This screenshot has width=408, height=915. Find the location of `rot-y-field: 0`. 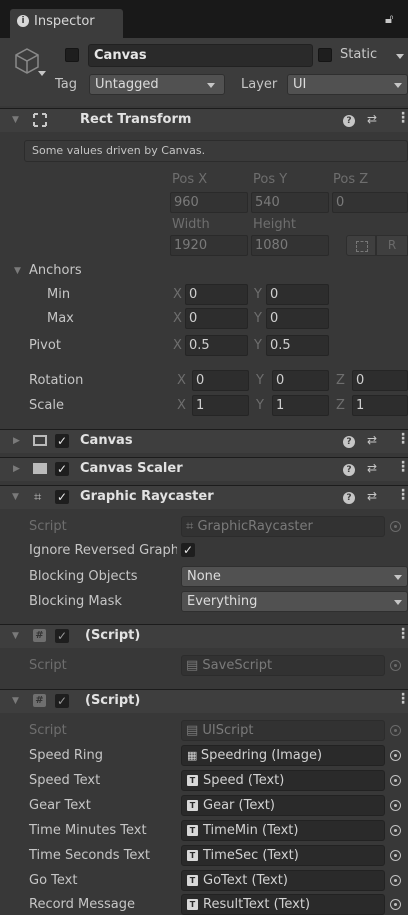

rot-y-field: 0 is located at coordinates (300, 380).